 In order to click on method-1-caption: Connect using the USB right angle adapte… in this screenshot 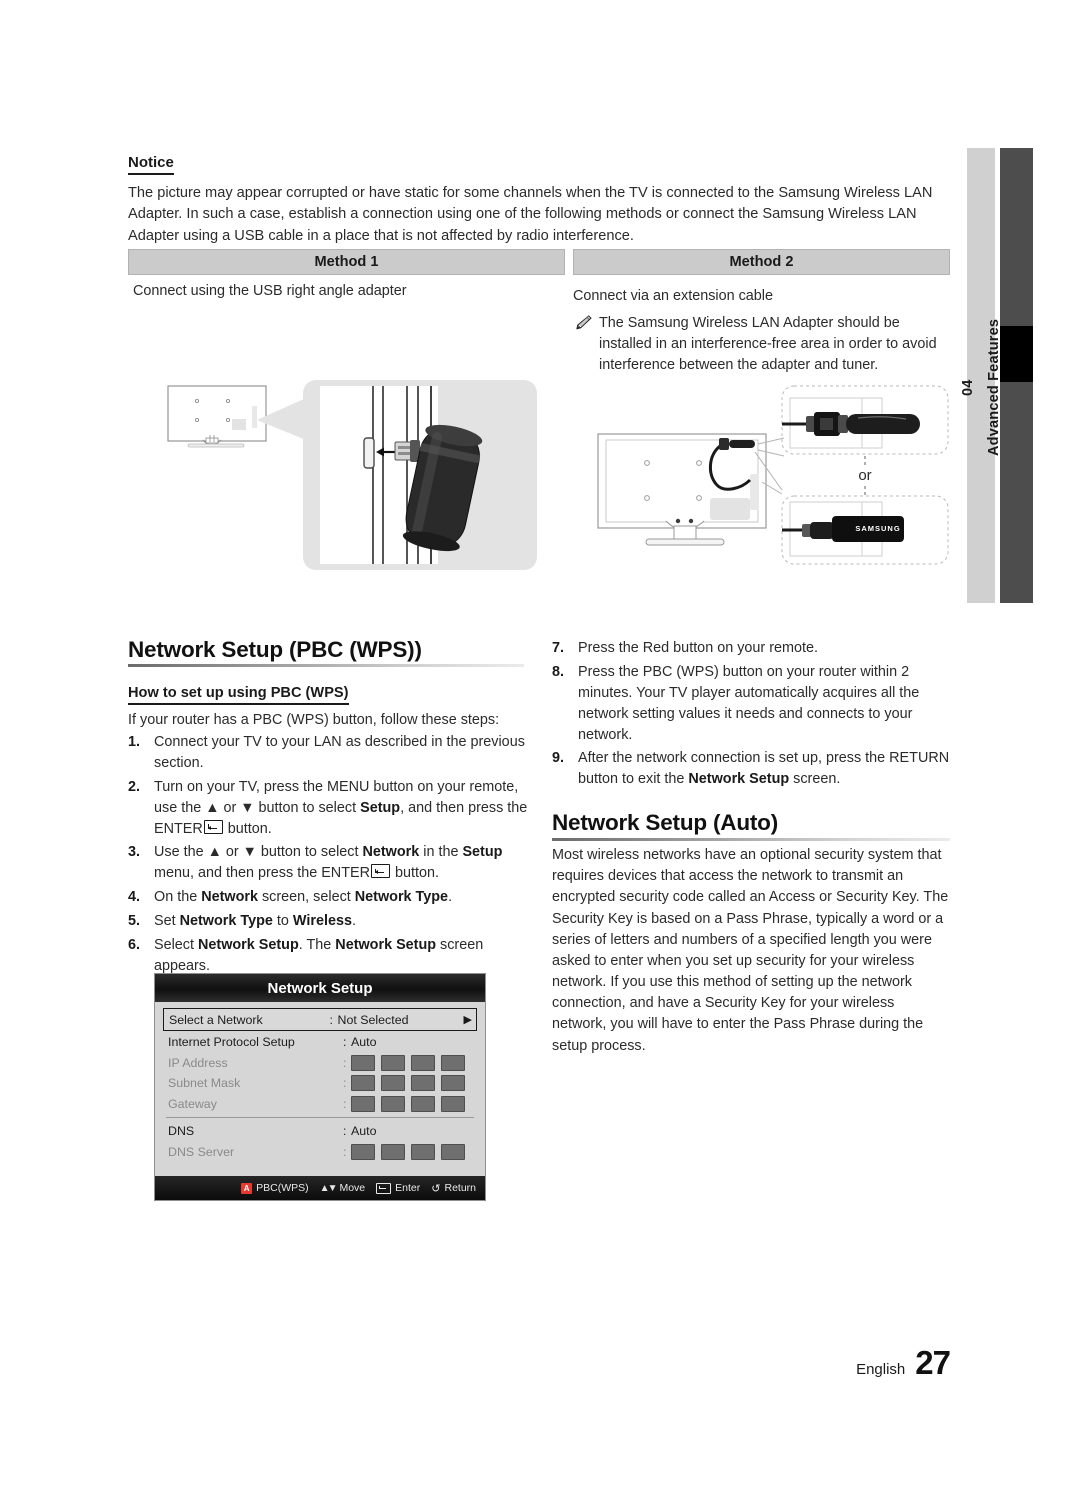, I will do `click(270, 291)`.